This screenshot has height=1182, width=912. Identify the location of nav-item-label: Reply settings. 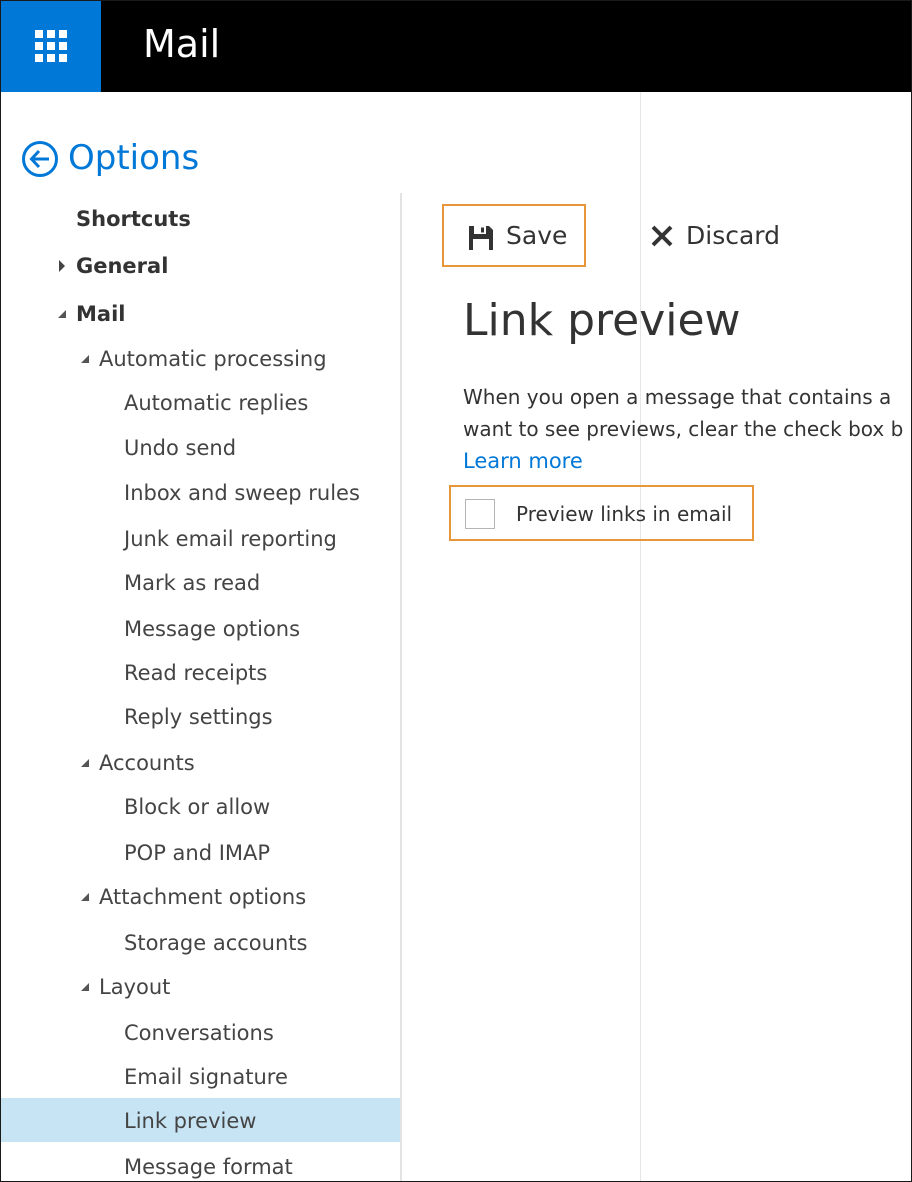
(198, 717).